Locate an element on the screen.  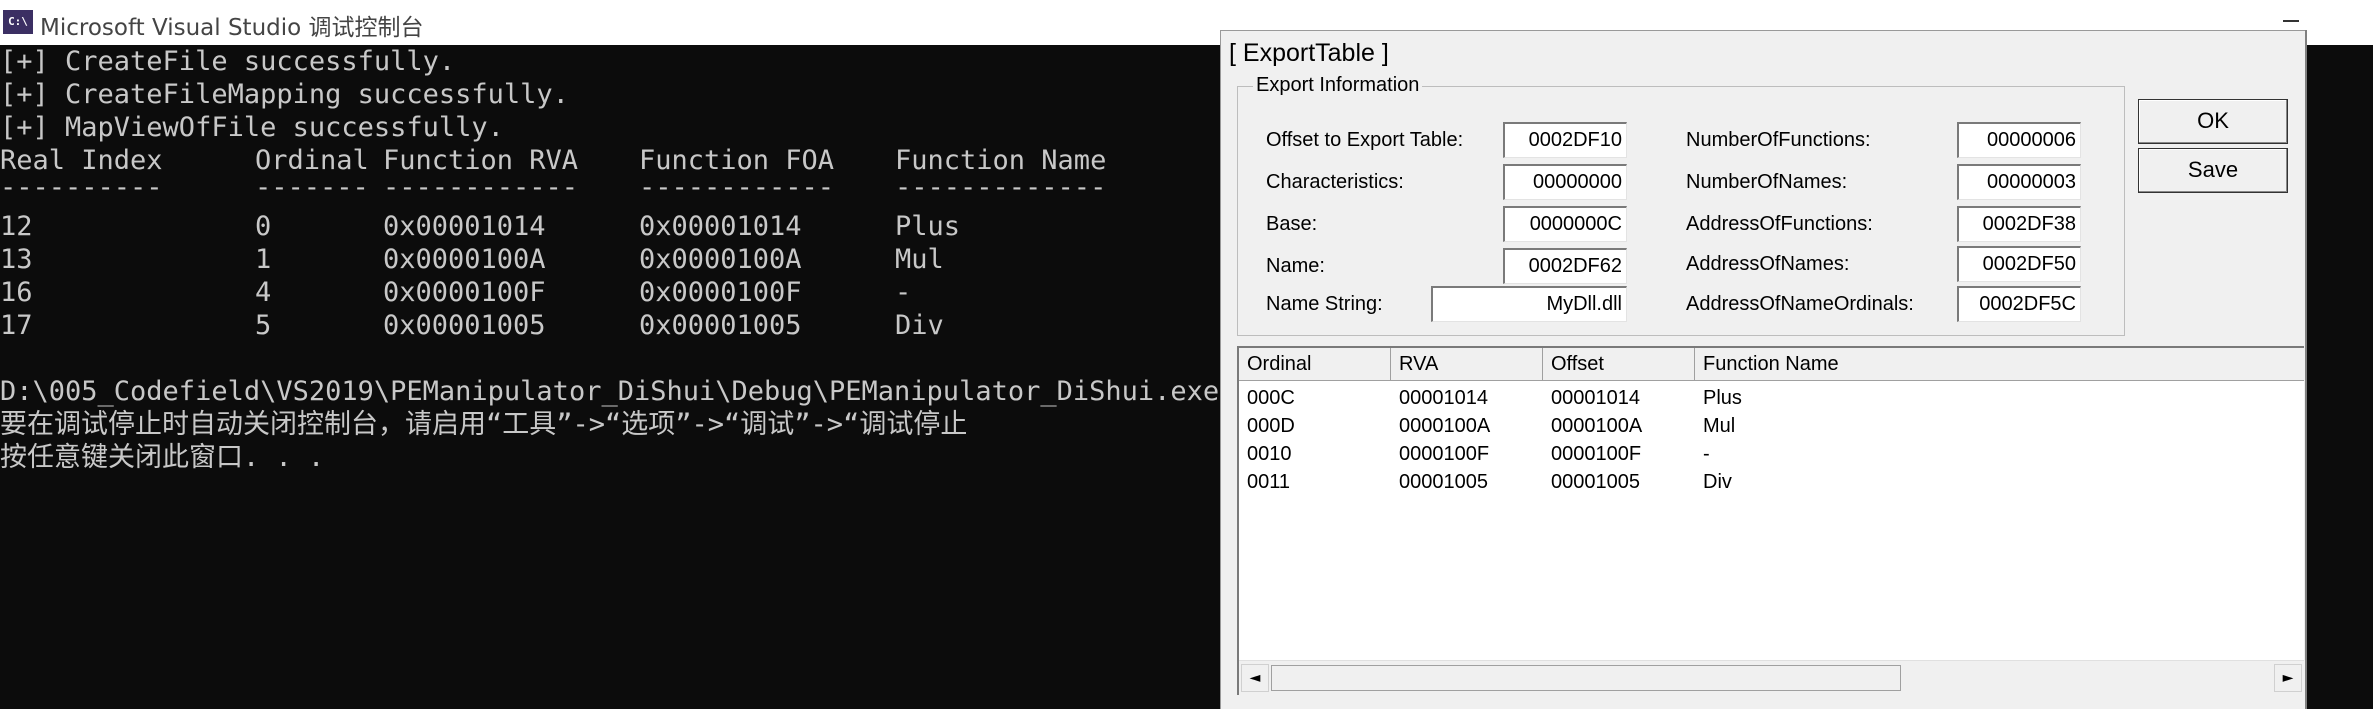
console-app-icon: C:\ is located at coordinates (18, 22).